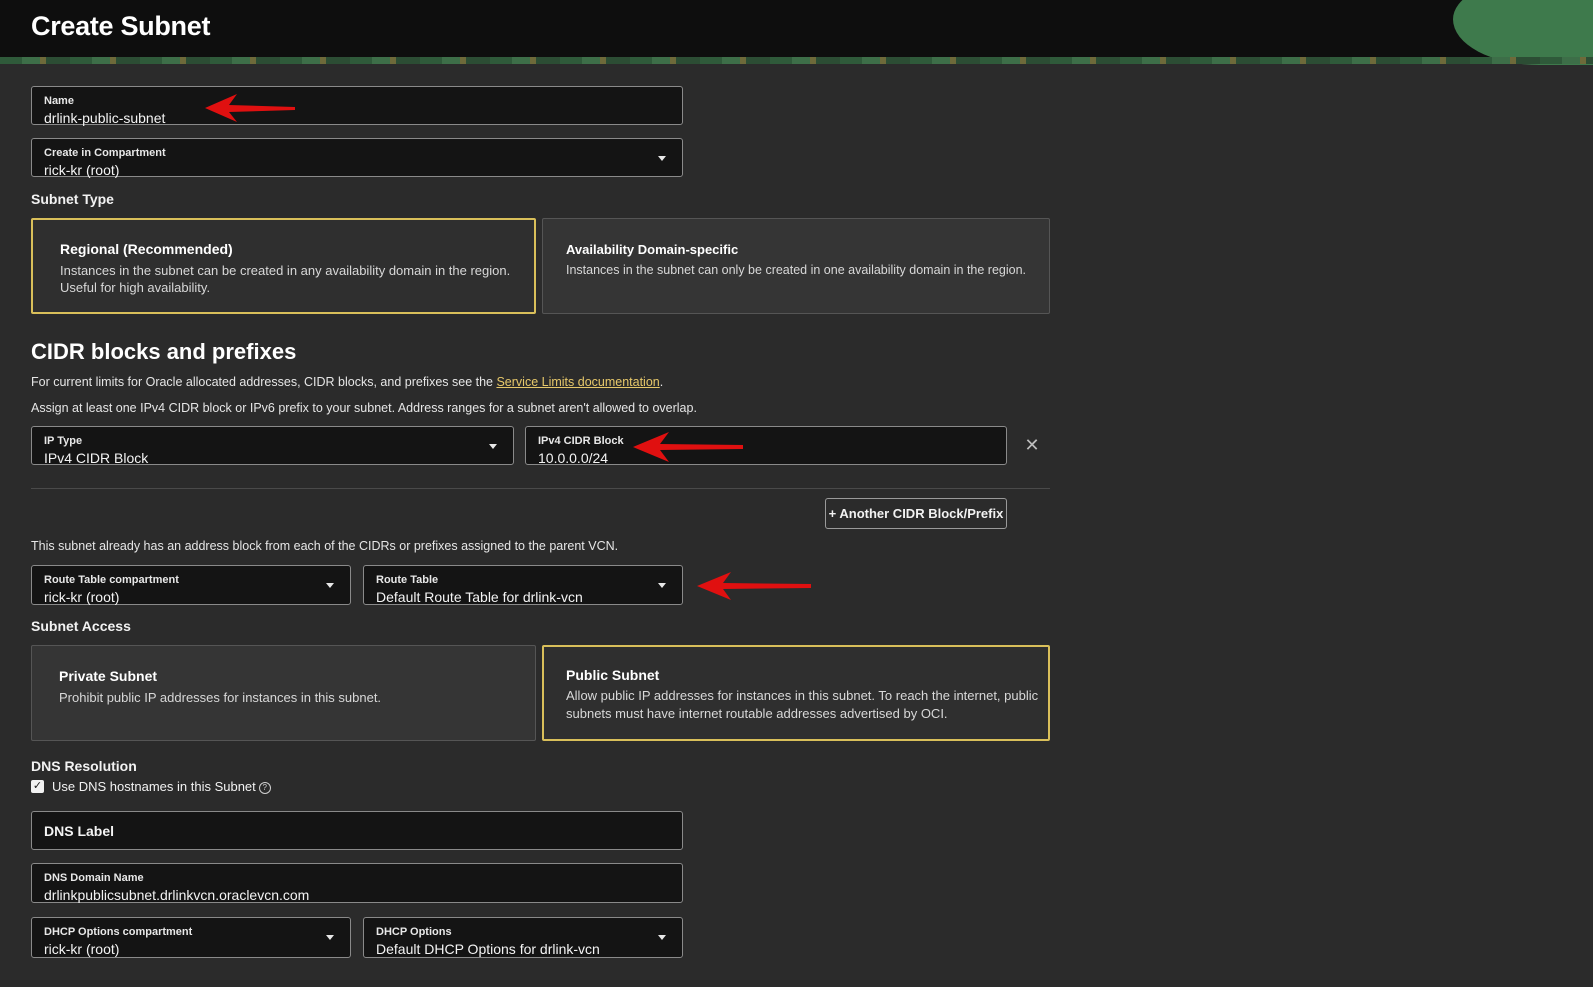 The height and width of the screenshot is (987, 1593). I want to click on ip-type-value: IPv4 CIDR Block, so click(96, 458).